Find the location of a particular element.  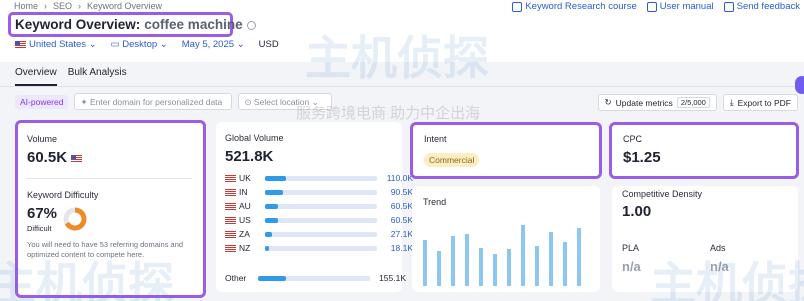

cpc-label: CPC is located at coordinates (633, 139).